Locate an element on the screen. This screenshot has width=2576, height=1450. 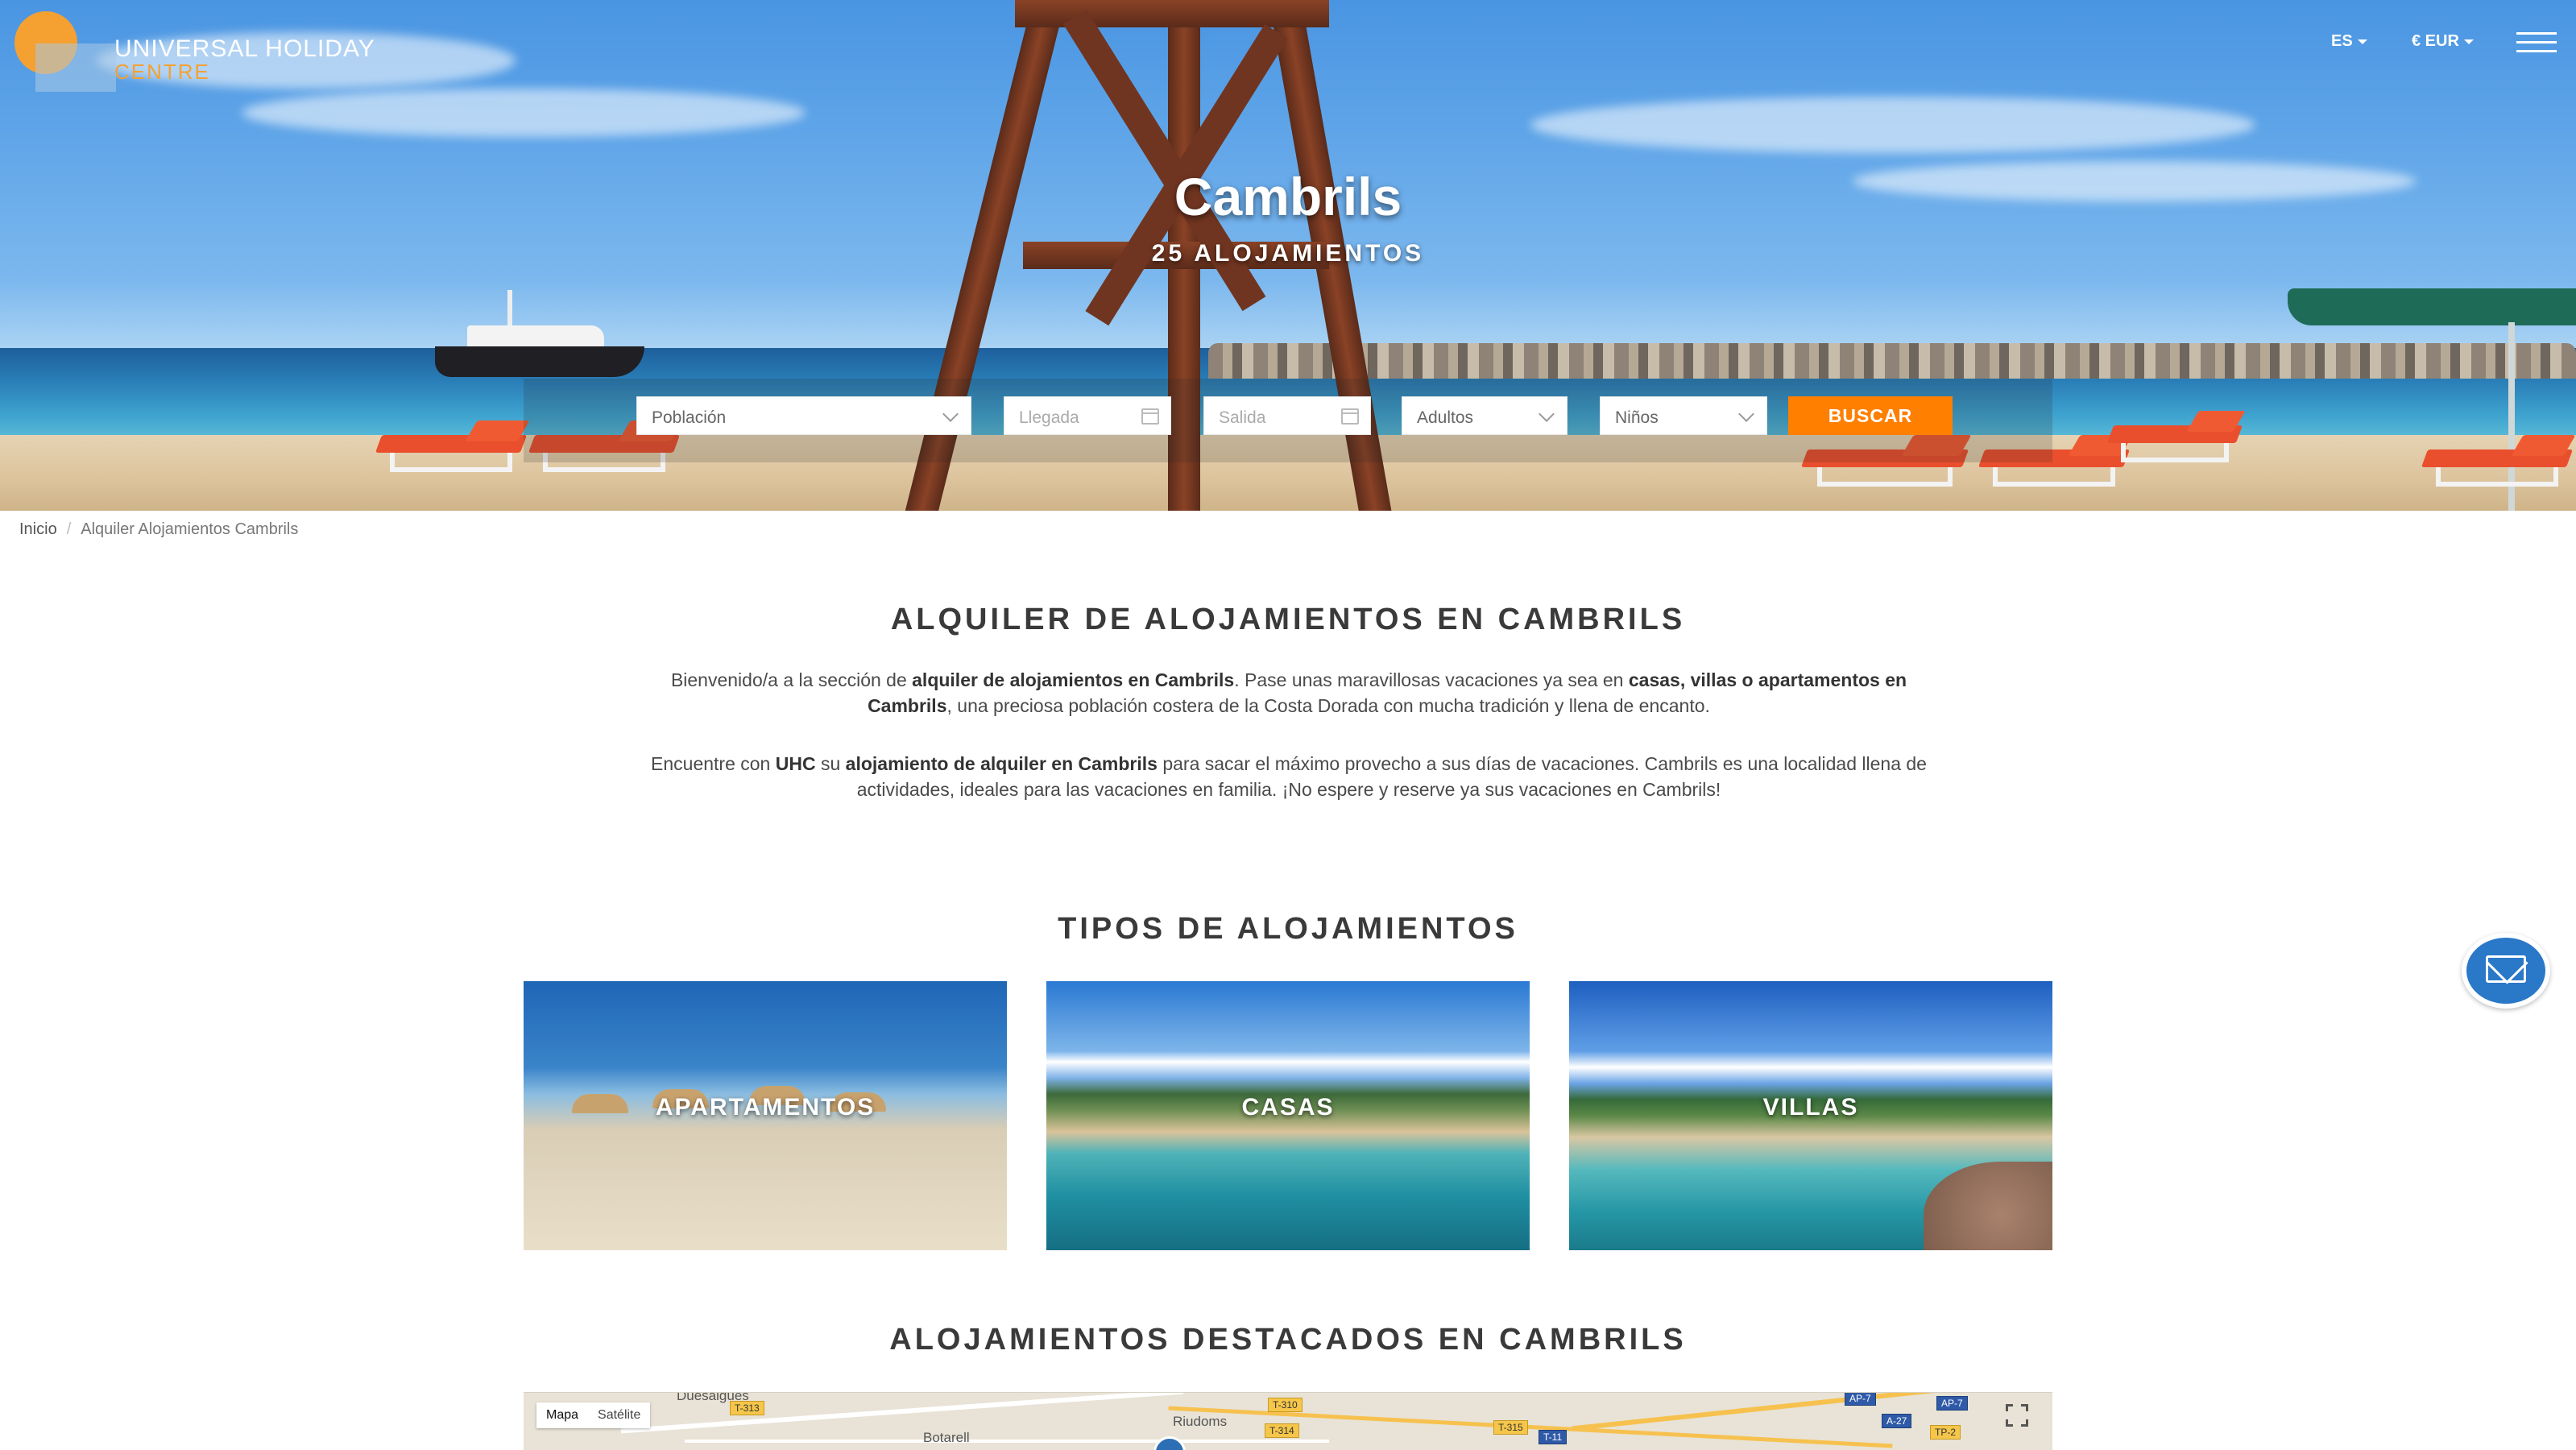
intro-bold: alojamiento de alquiler en Cambrils is located at coordinates (1001, 764).